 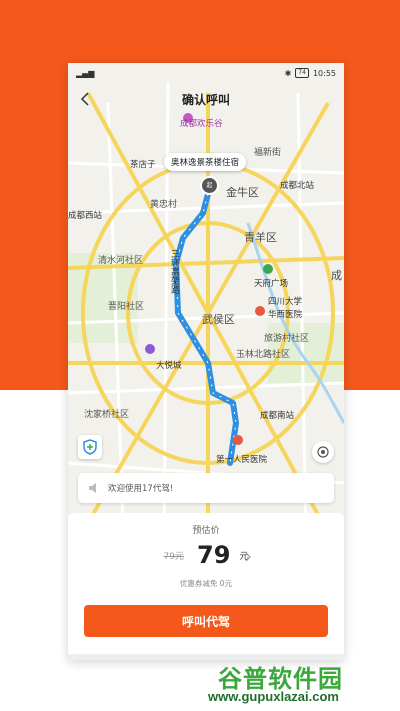 What do you see at coordinates (169, 366) in the screenshot?
I see `map-label-dayue: 大悦城` at bounding box center [169, 366].